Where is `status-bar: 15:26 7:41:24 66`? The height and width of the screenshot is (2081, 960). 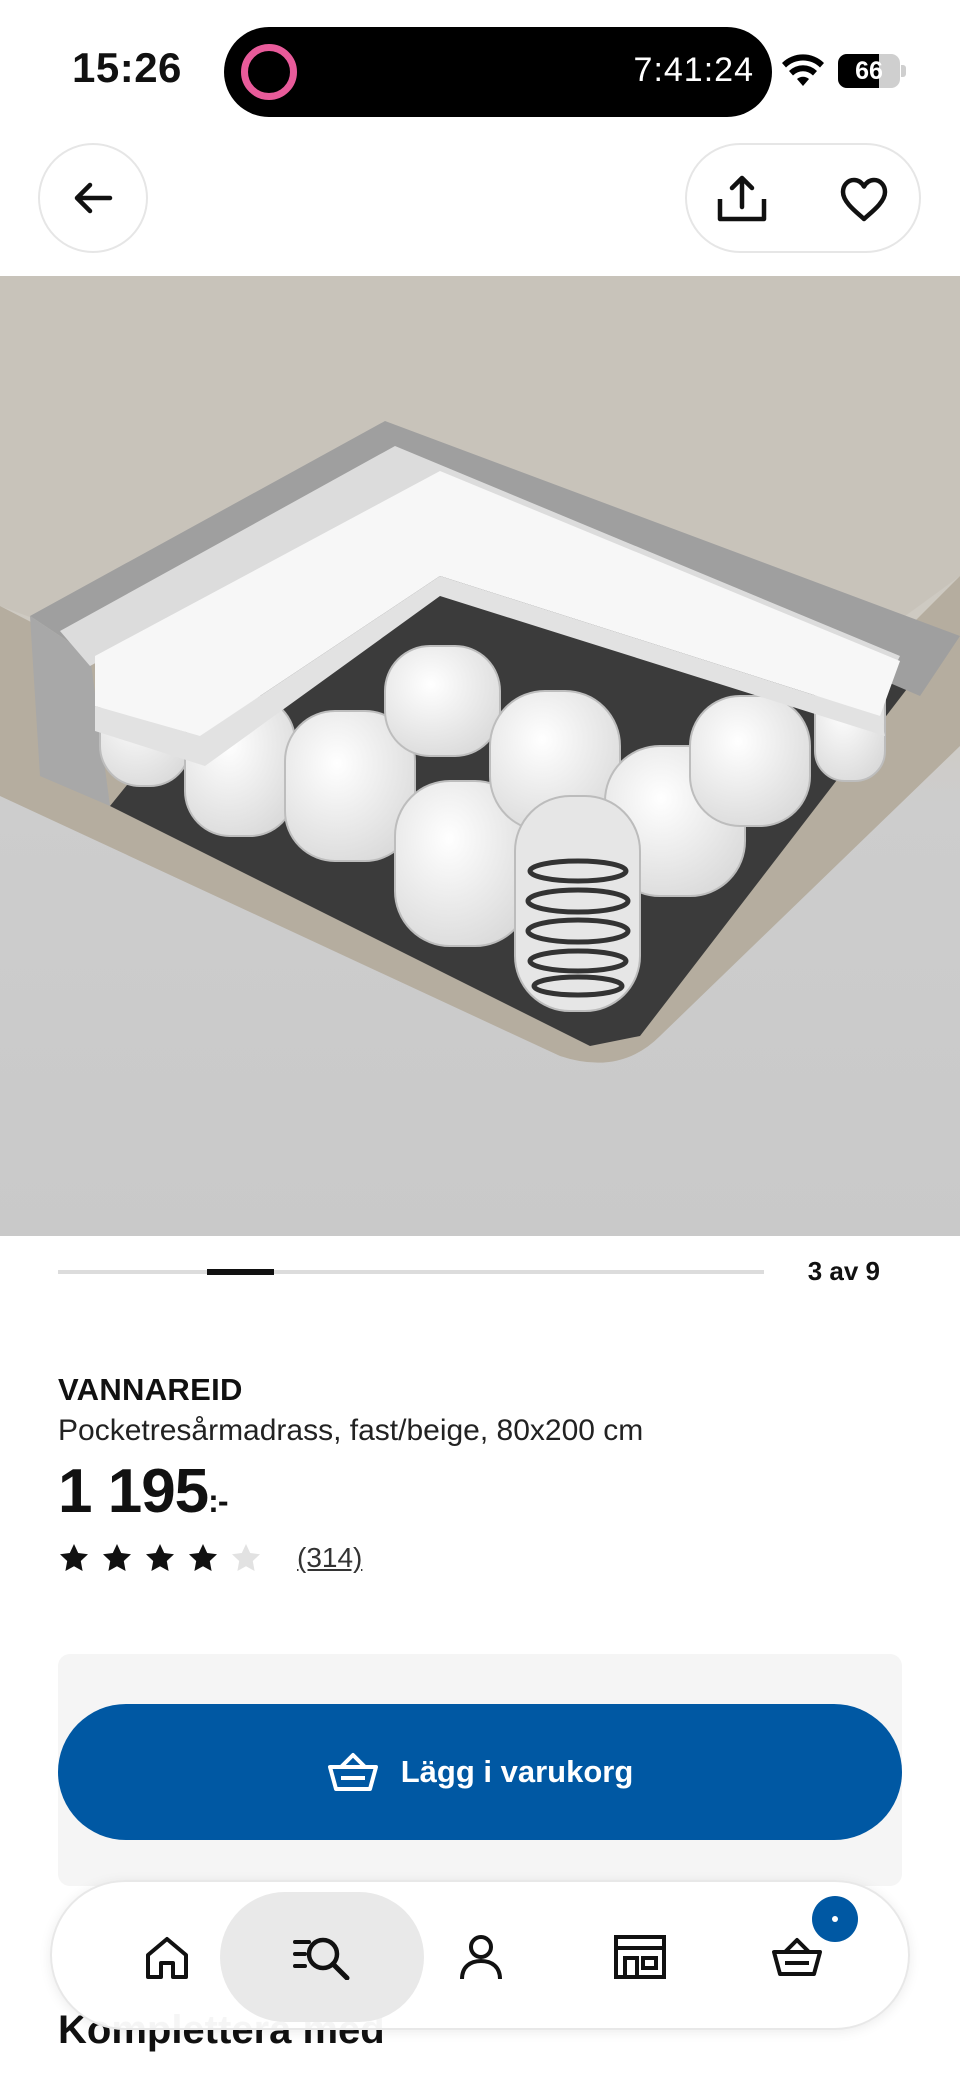 status-bar: 15:26 7:41:24 66 is located at coordinates (480, 70).